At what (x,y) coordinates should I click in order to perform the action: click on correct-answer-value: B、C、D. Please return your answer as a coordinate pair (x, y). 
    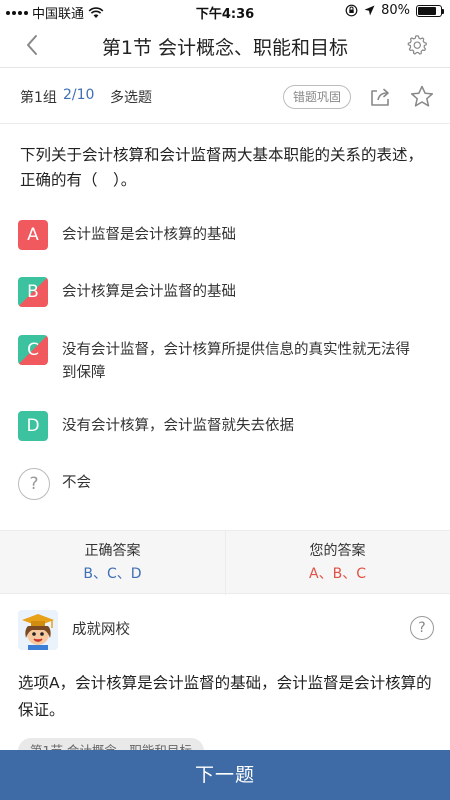
    Looking at the image, I should click on (112, 574).